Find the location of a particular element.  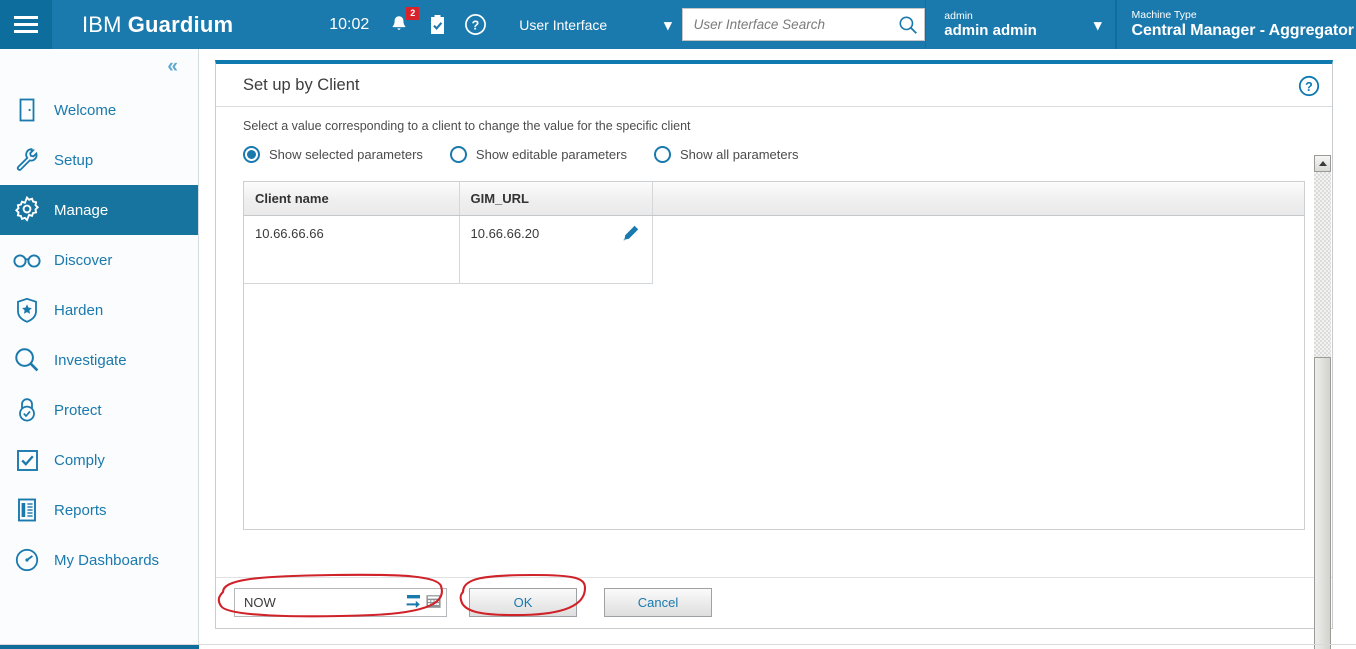

topbar-icon-group: 2 ? is located at coordinates (437, 24).